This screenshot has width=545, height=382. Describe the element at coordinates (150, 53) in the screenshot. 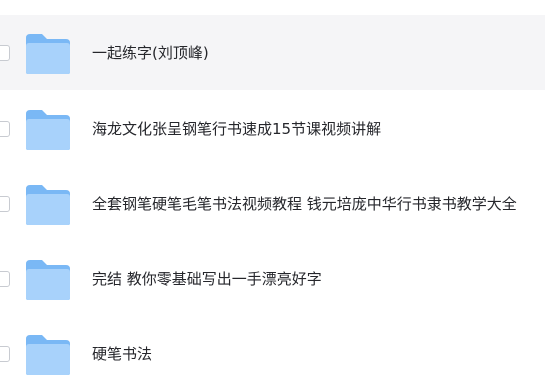

I see `folder-name: 一起练字(刘顶峰)` at that location.